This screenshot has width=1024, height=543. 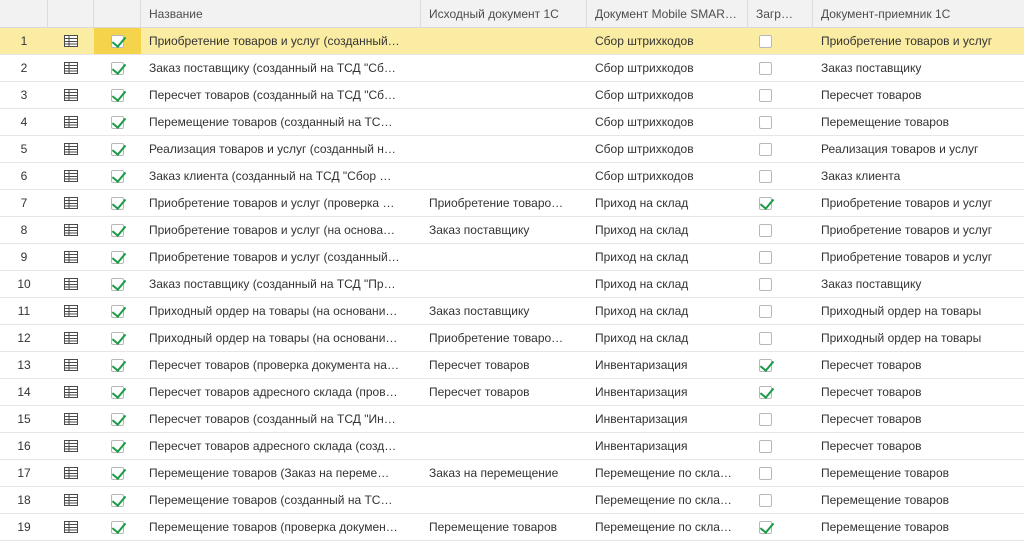 I want to click on header-num, so click(x=24, y=13).